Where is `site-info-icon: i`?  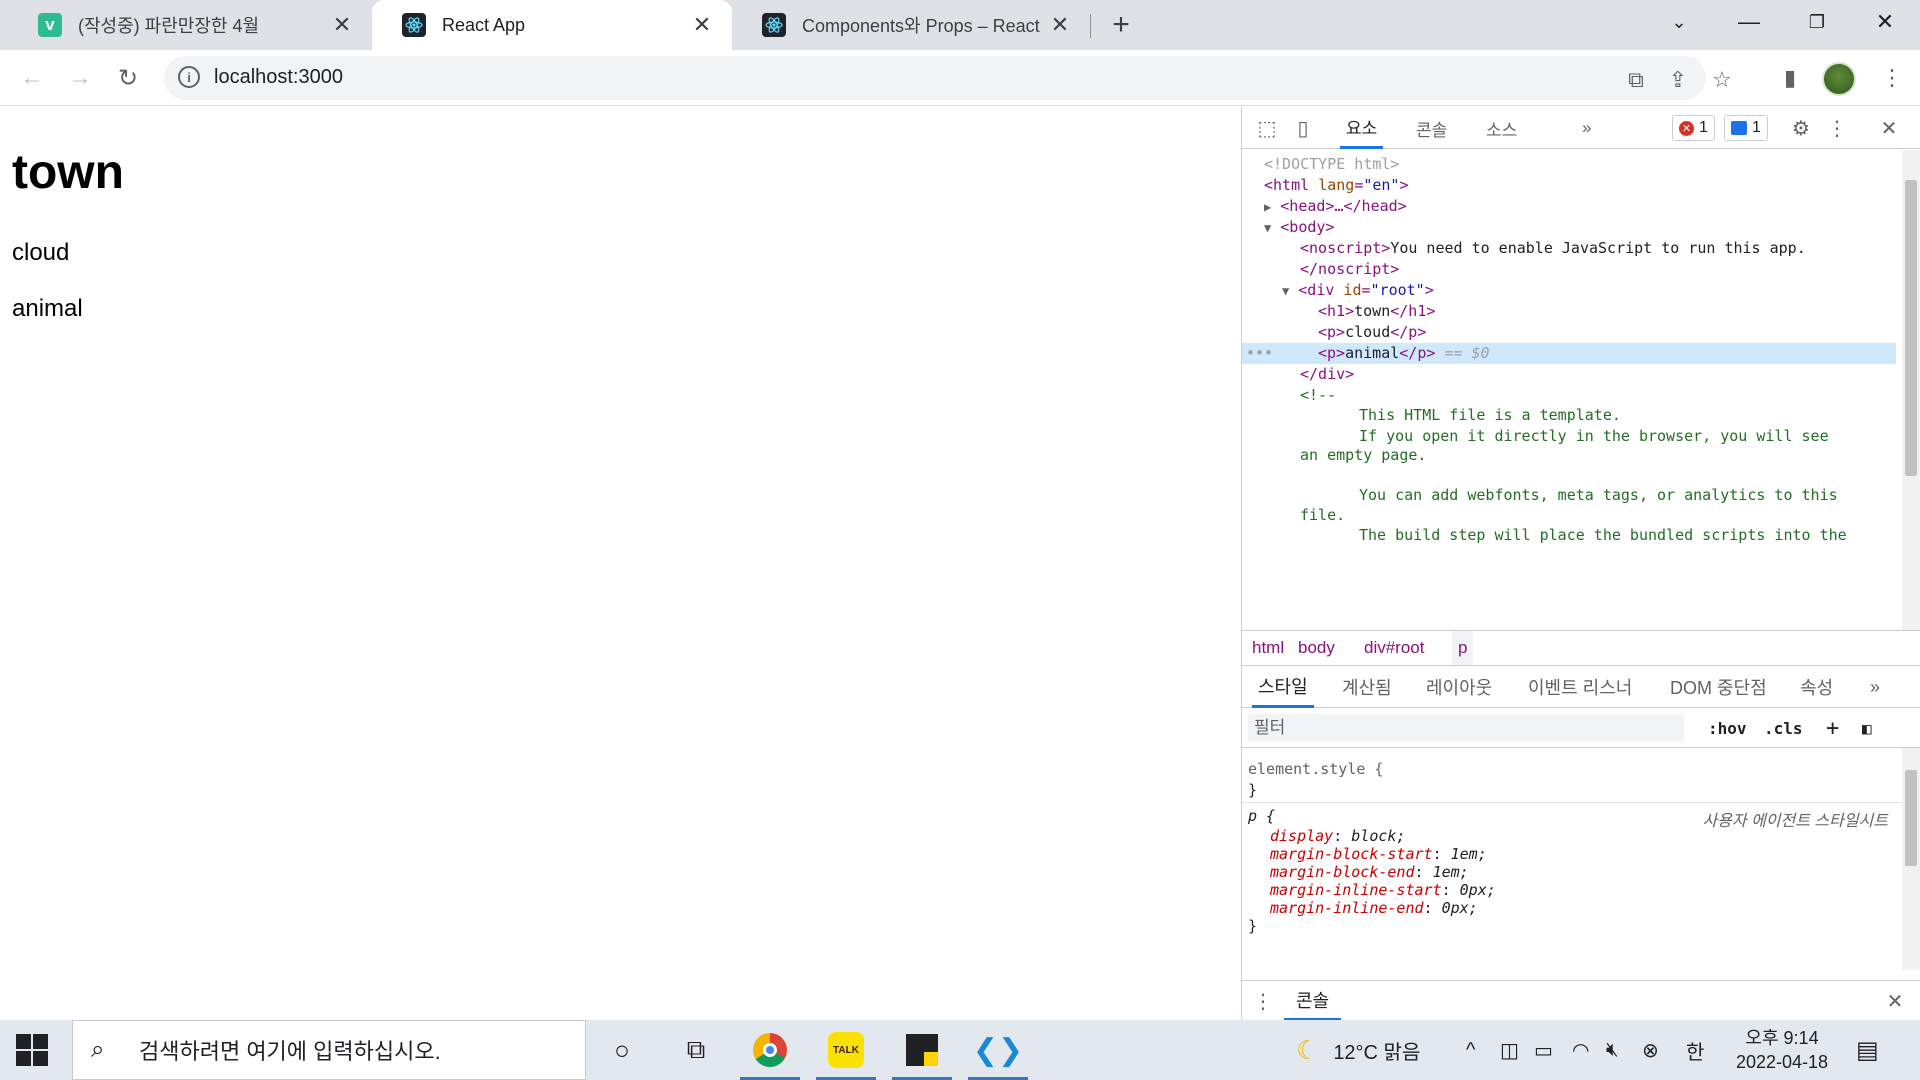
site-info-icon: i is located at coordinates (189, 77).